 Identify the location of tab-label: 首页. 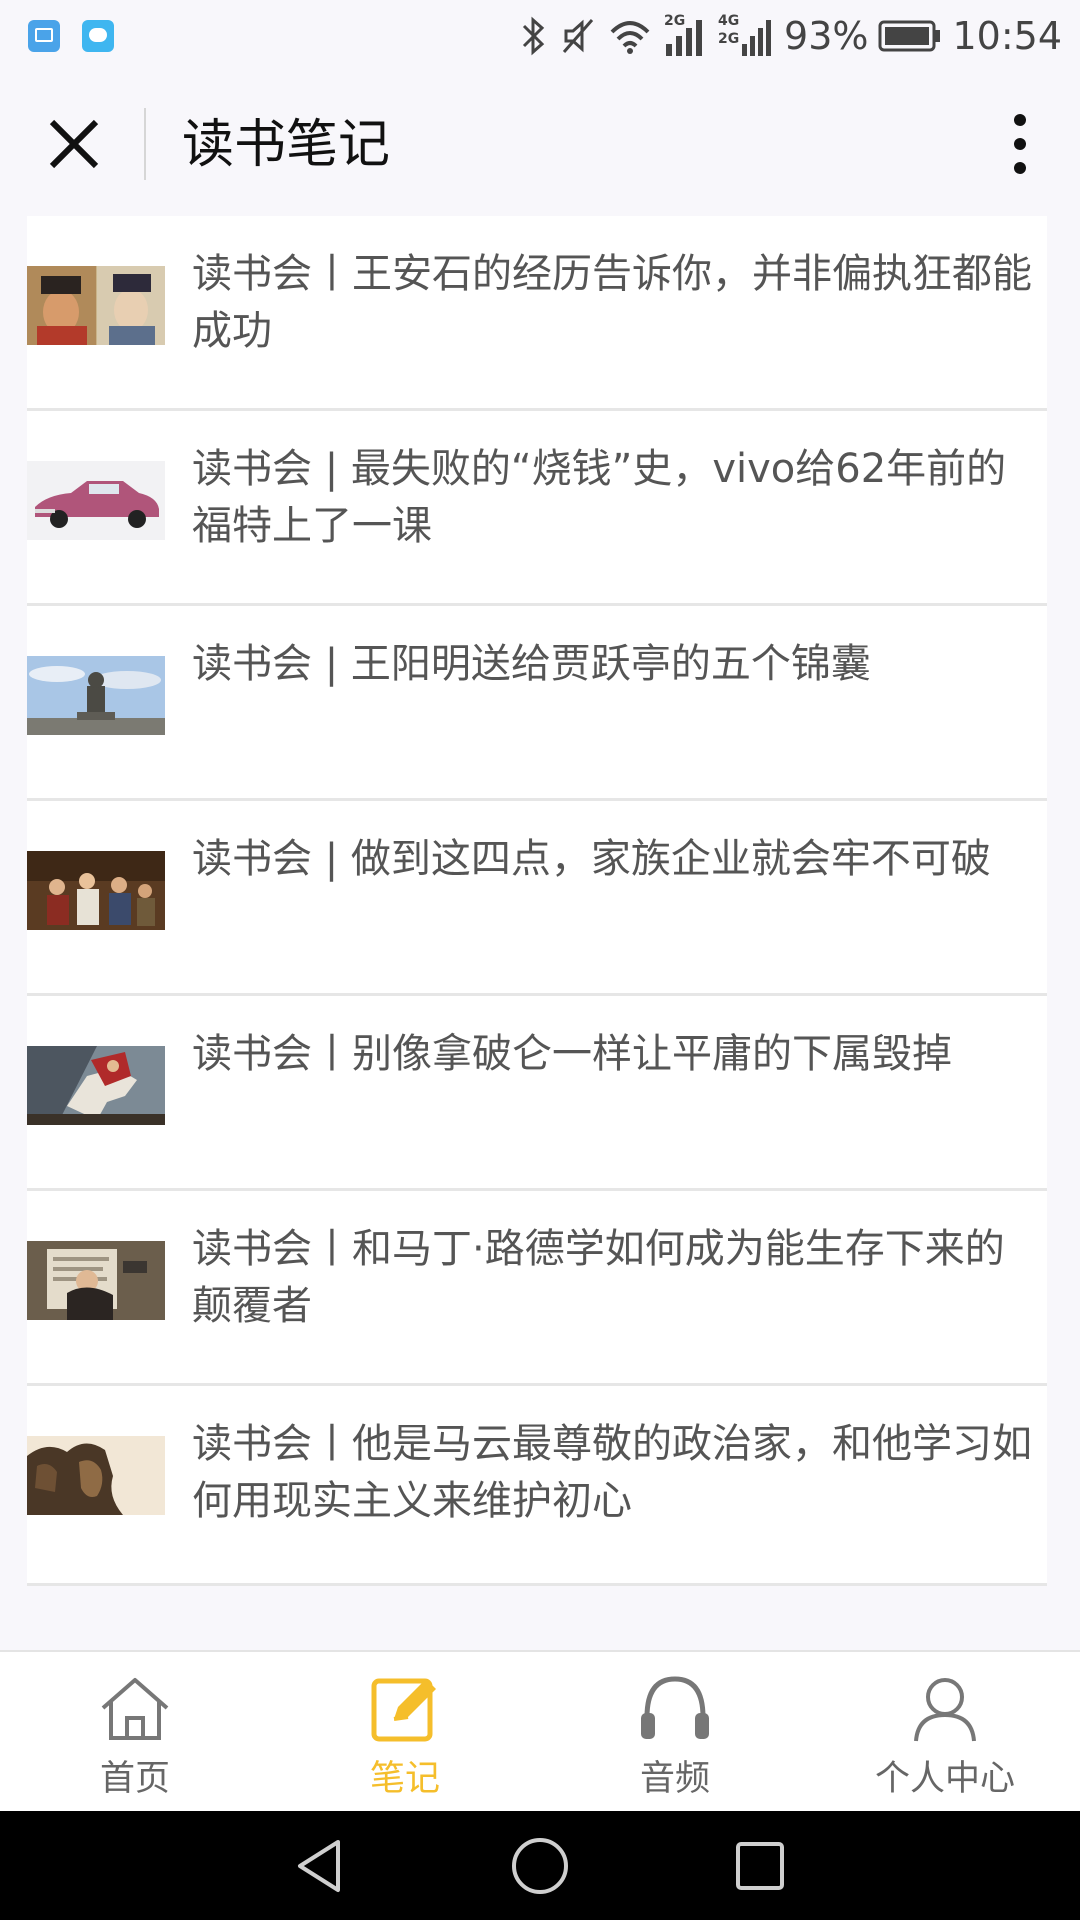
(134, 1779).